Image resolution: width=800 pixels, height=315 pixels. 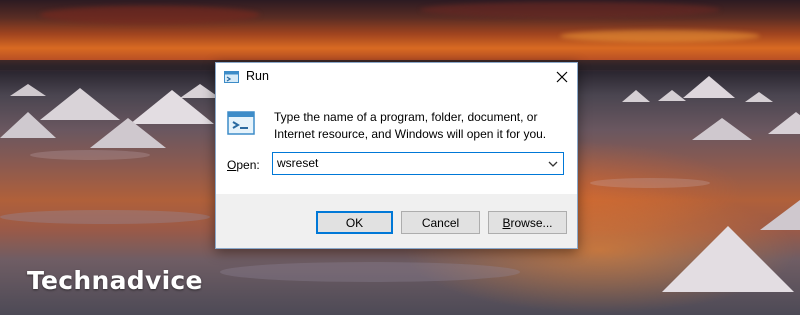 What do you see at coordinates (115, 280) in the screenshot?
I see `watermark-text: Technadvice` at bounding box center [115, 280].